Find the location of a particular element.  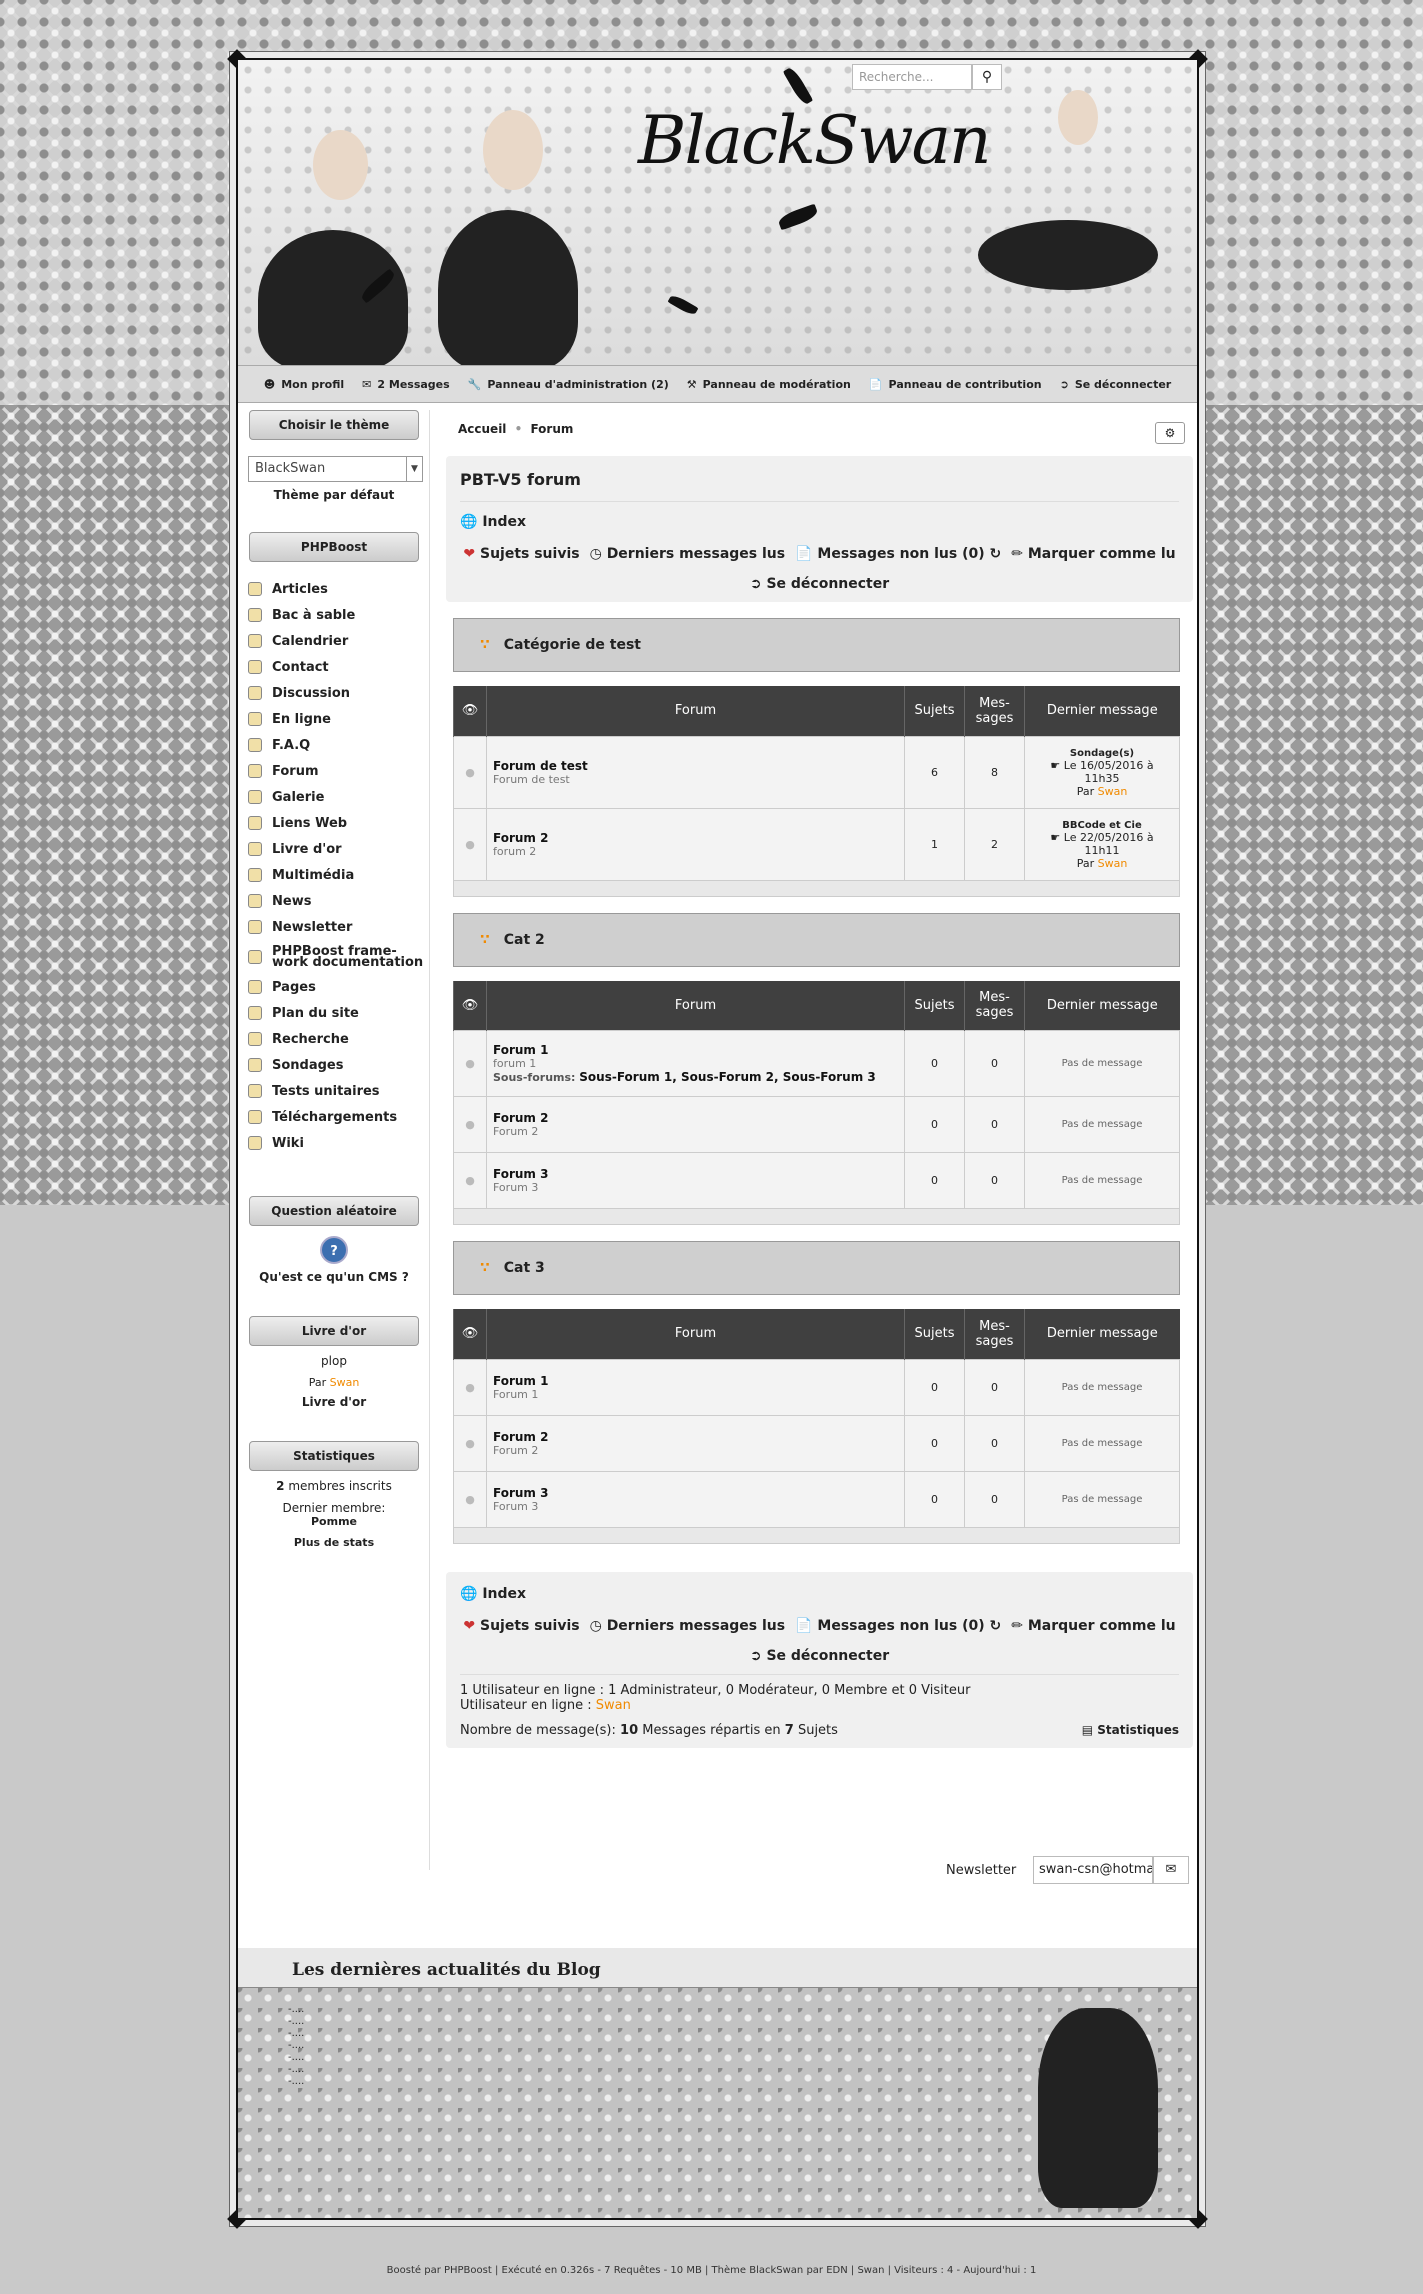

newsletter-icon is located at coordinates (255, 927).